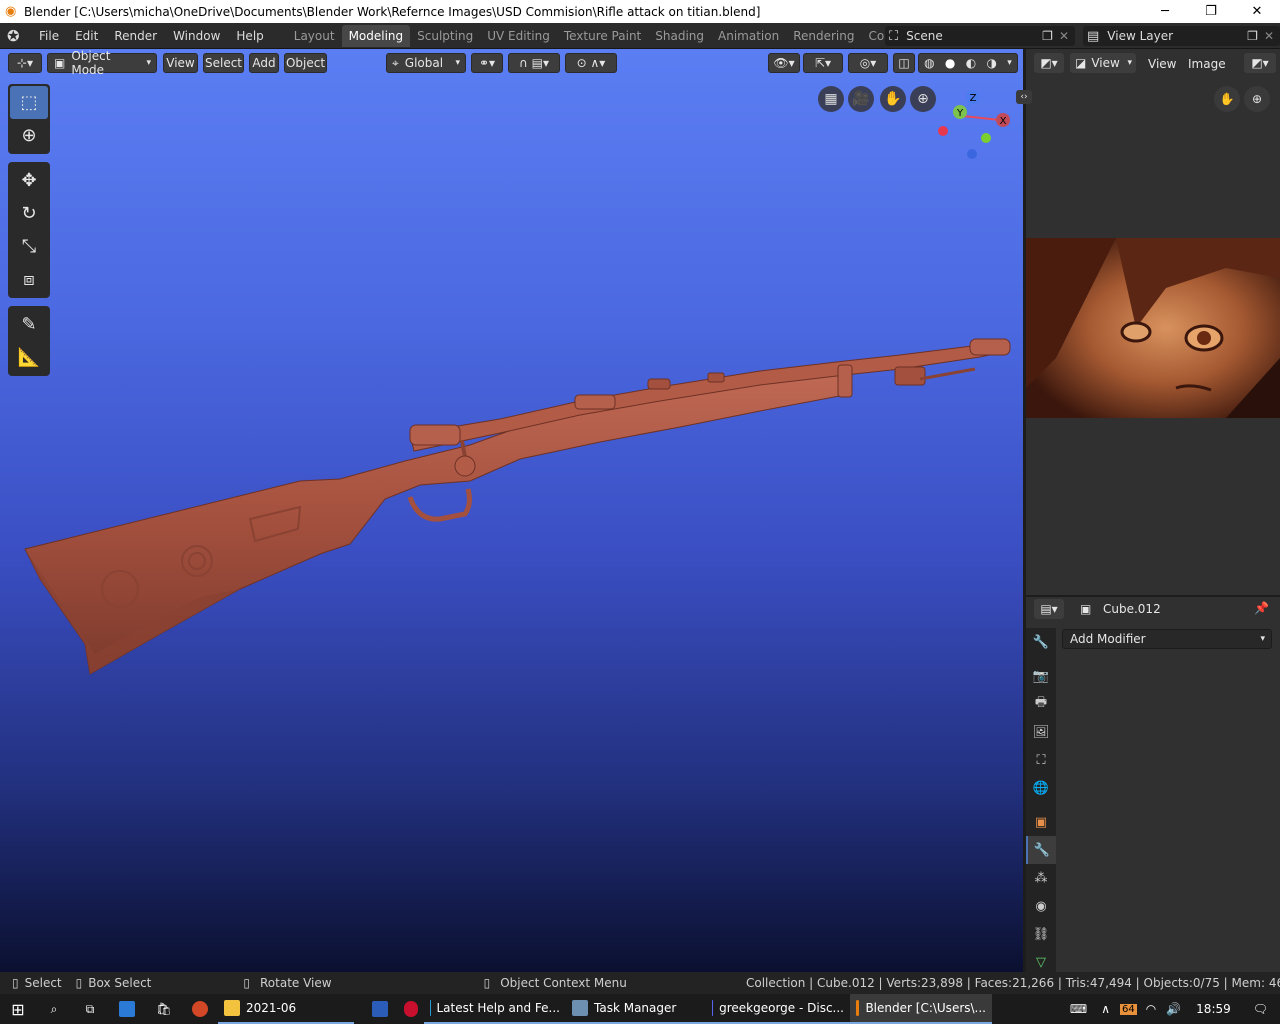 The image size is (1280, 1024). Describe the element at coordinates (426, 63) in the screenshot. I see `transform-orientation-selector: ⌖ Global ▾` at that location.